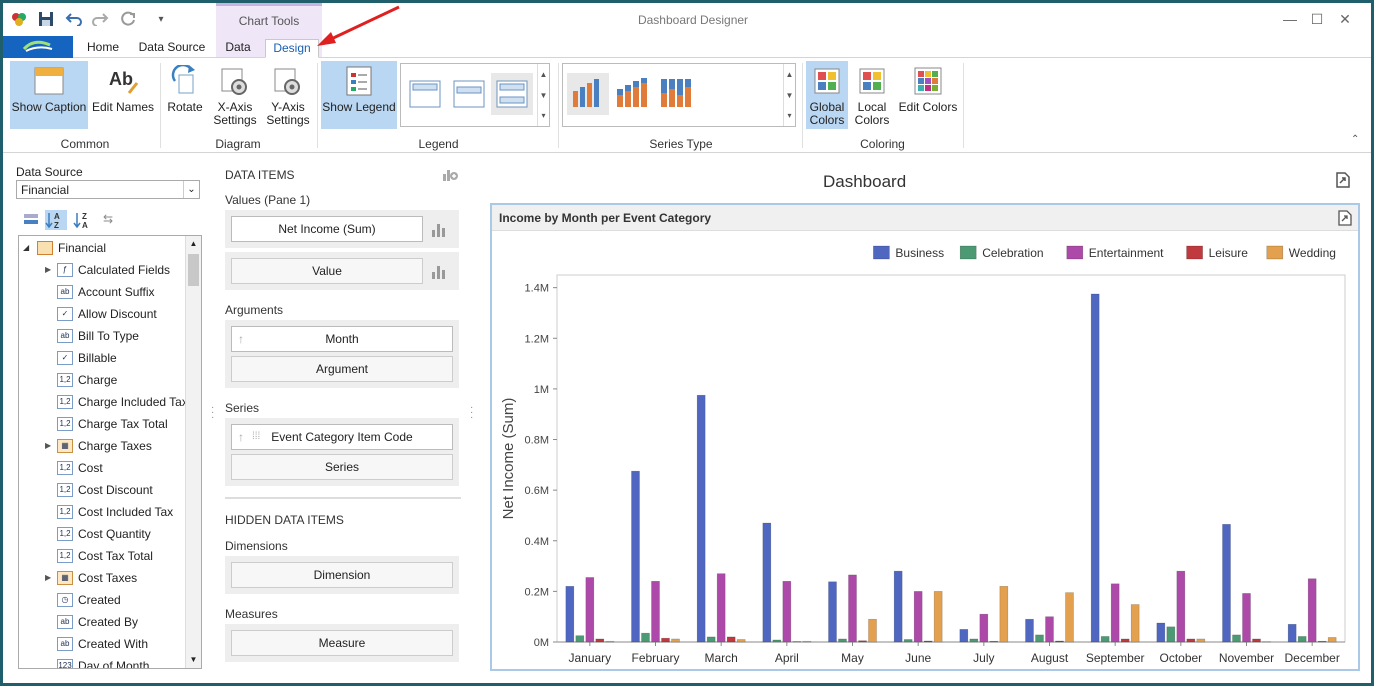  What do you see at coordinates (1343, 180) in the screenshot?
I see `export-dashboard-icon` at bounding box center [1343, 180].